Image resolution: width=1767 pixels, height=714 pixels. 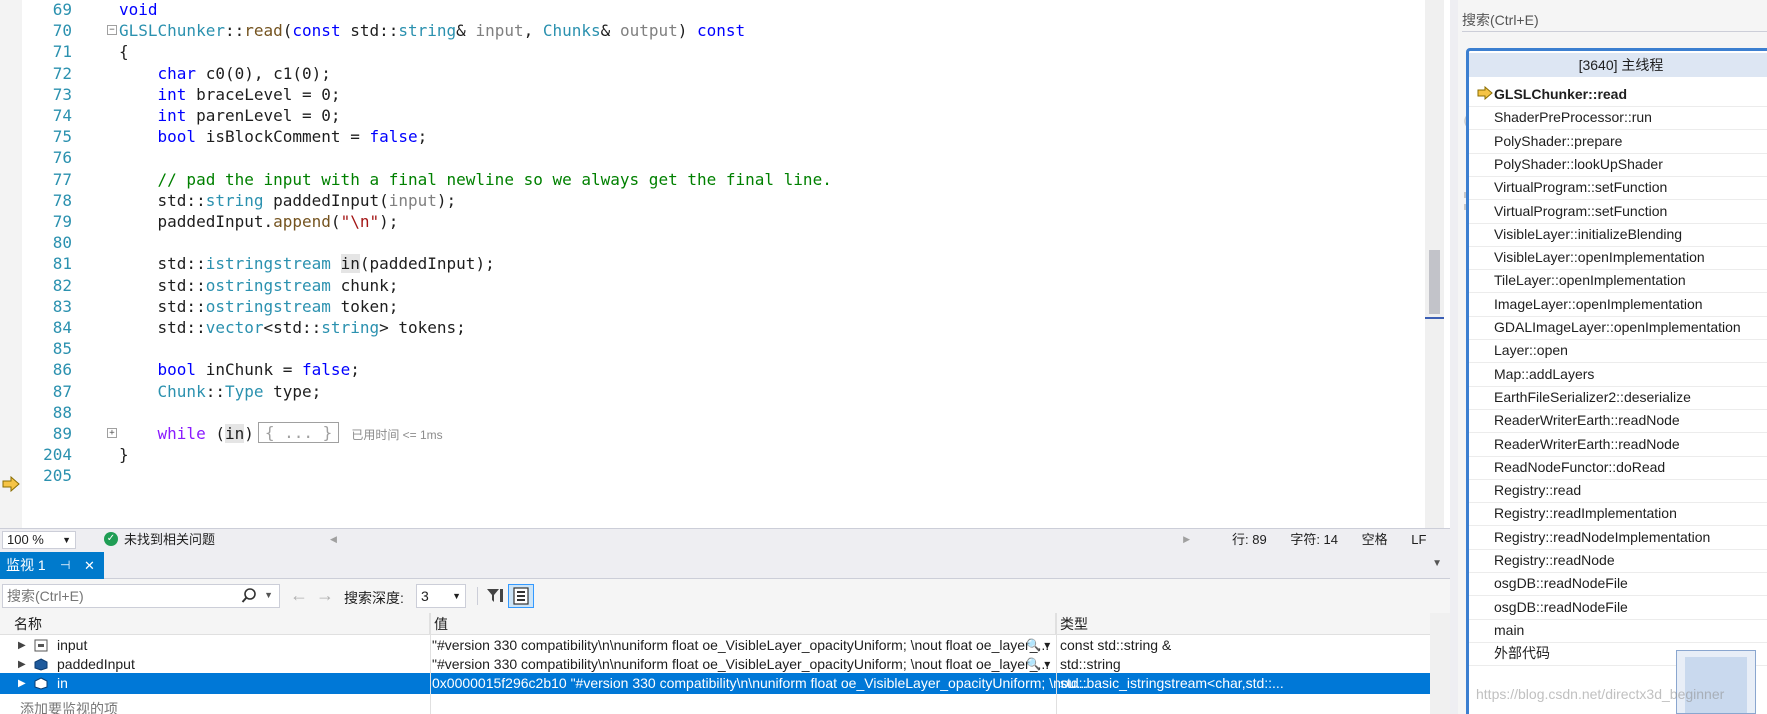 I want to click on stack-frame: PolyShader::lookUpShader, so click(x=1618, y=164).